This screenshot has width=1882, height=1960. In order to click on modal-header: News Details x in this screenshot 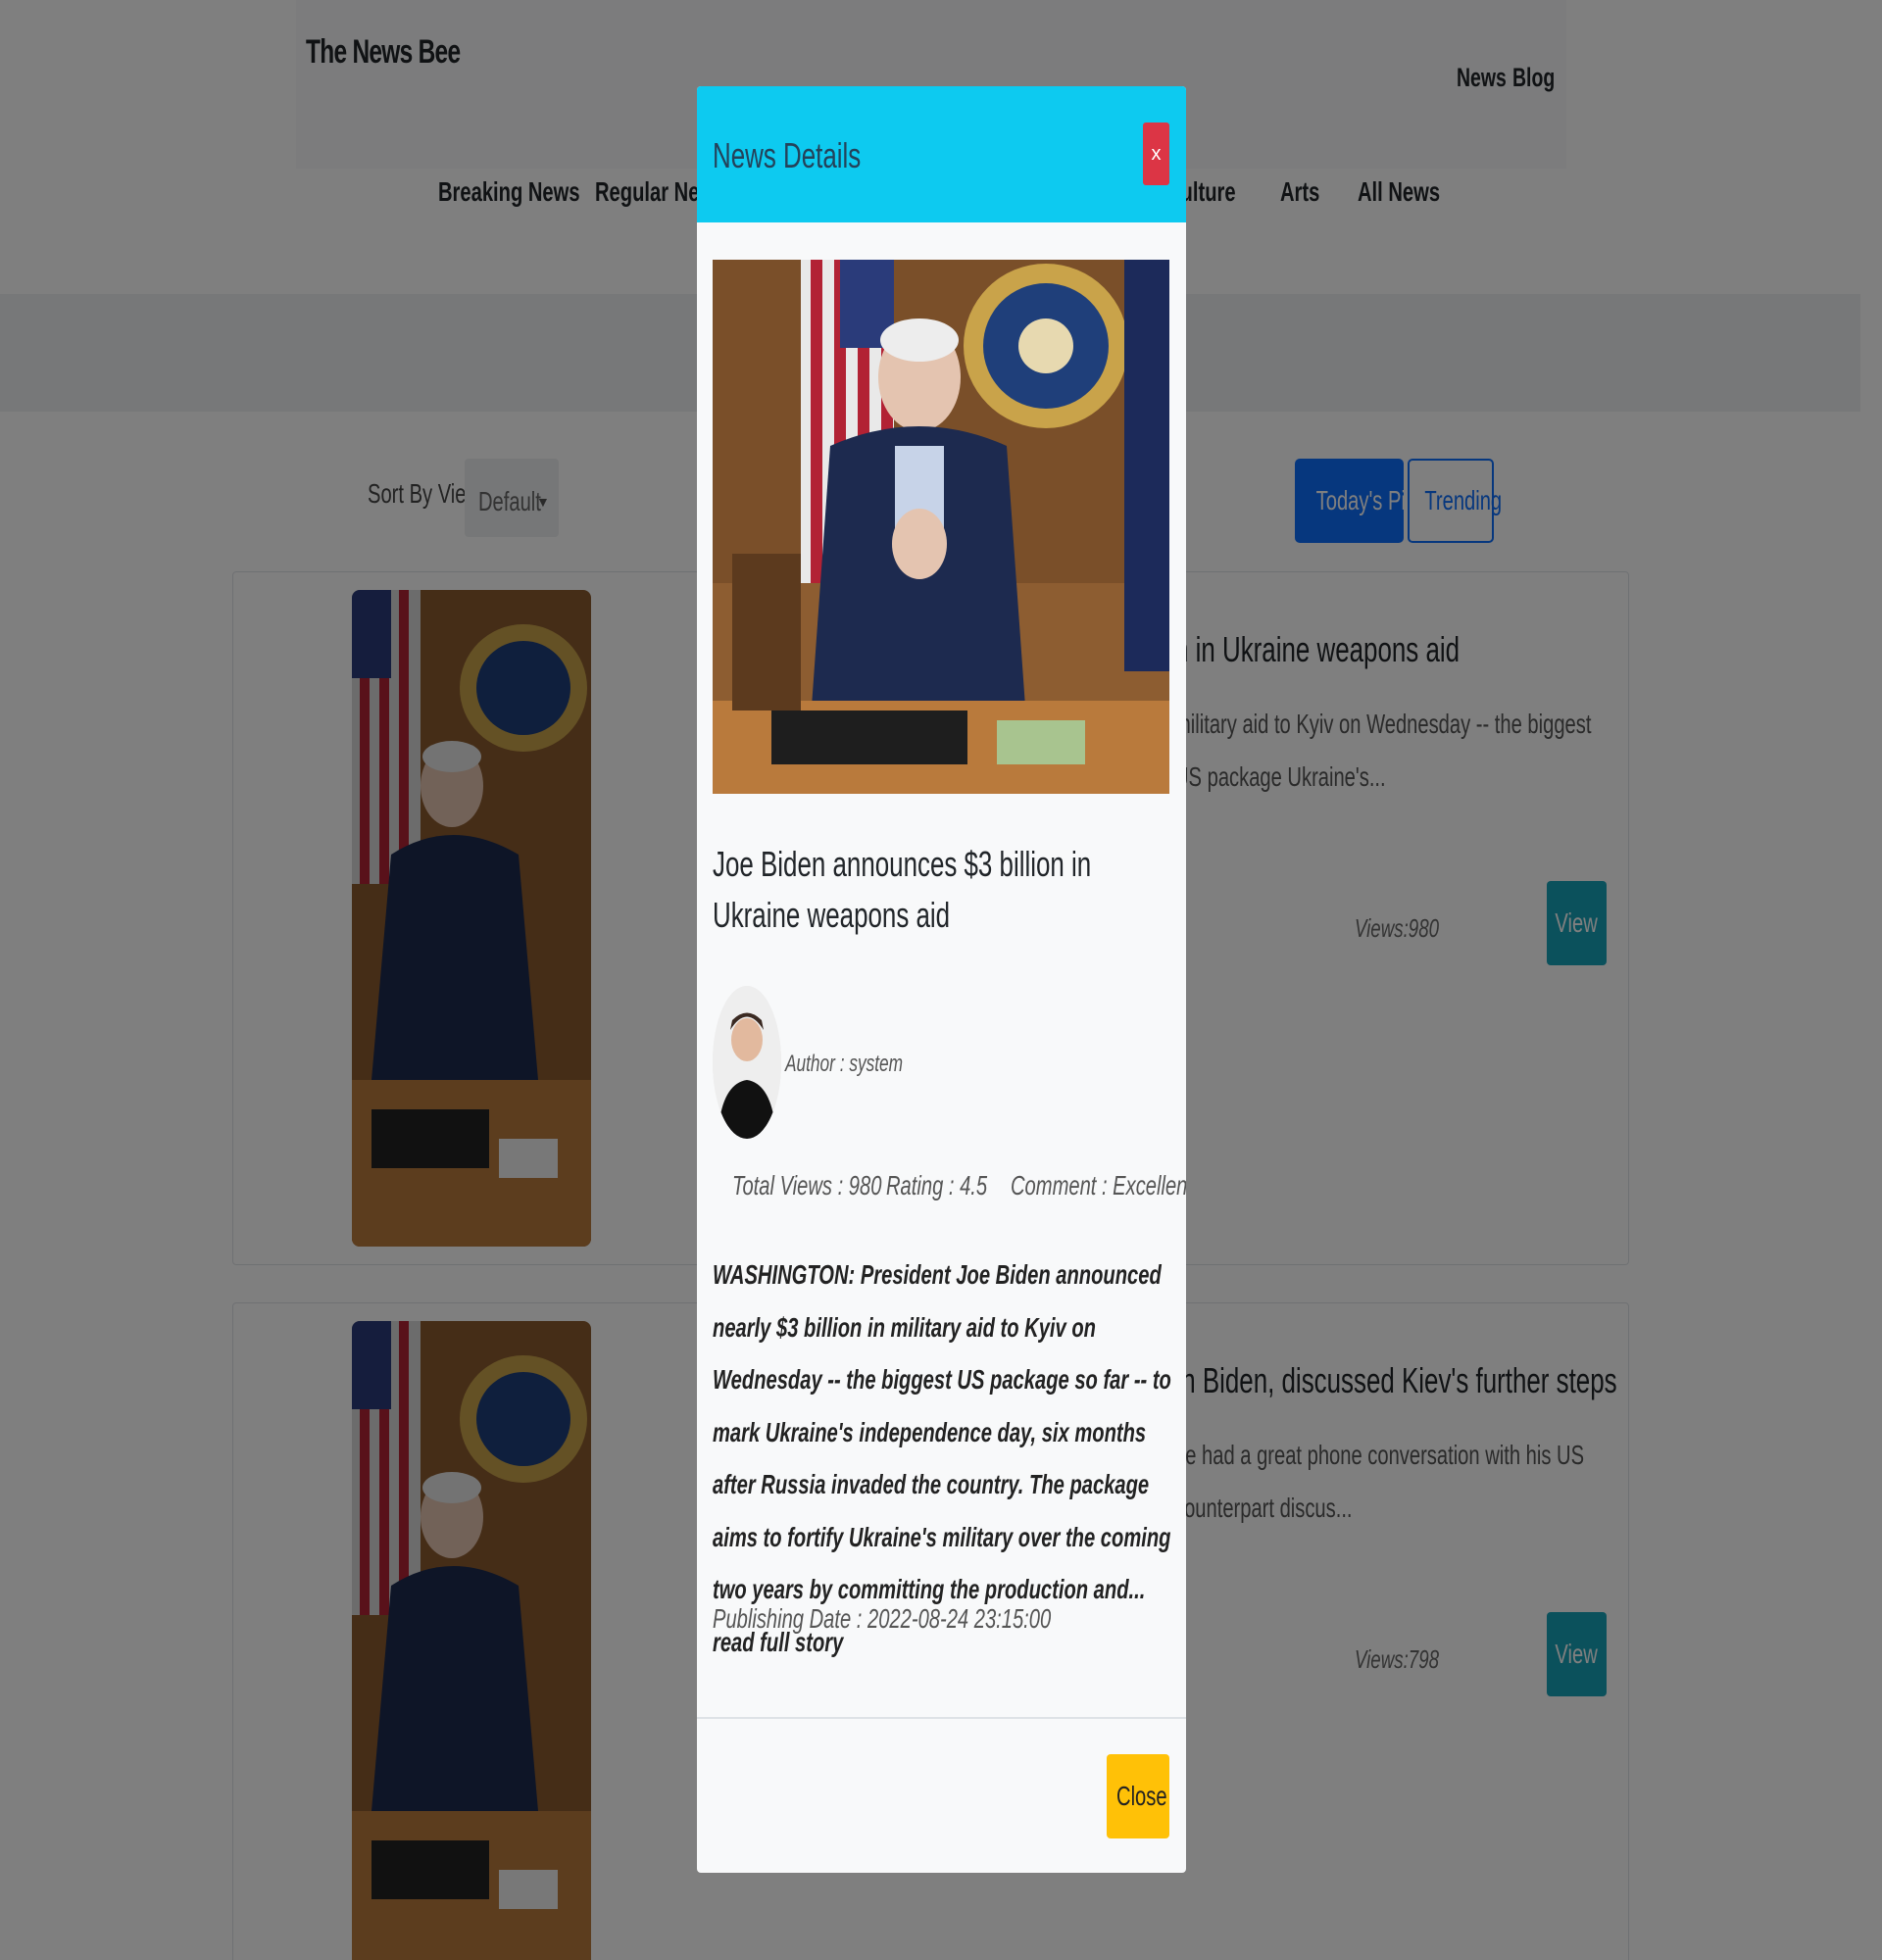, I will do `click(942, 154)`.